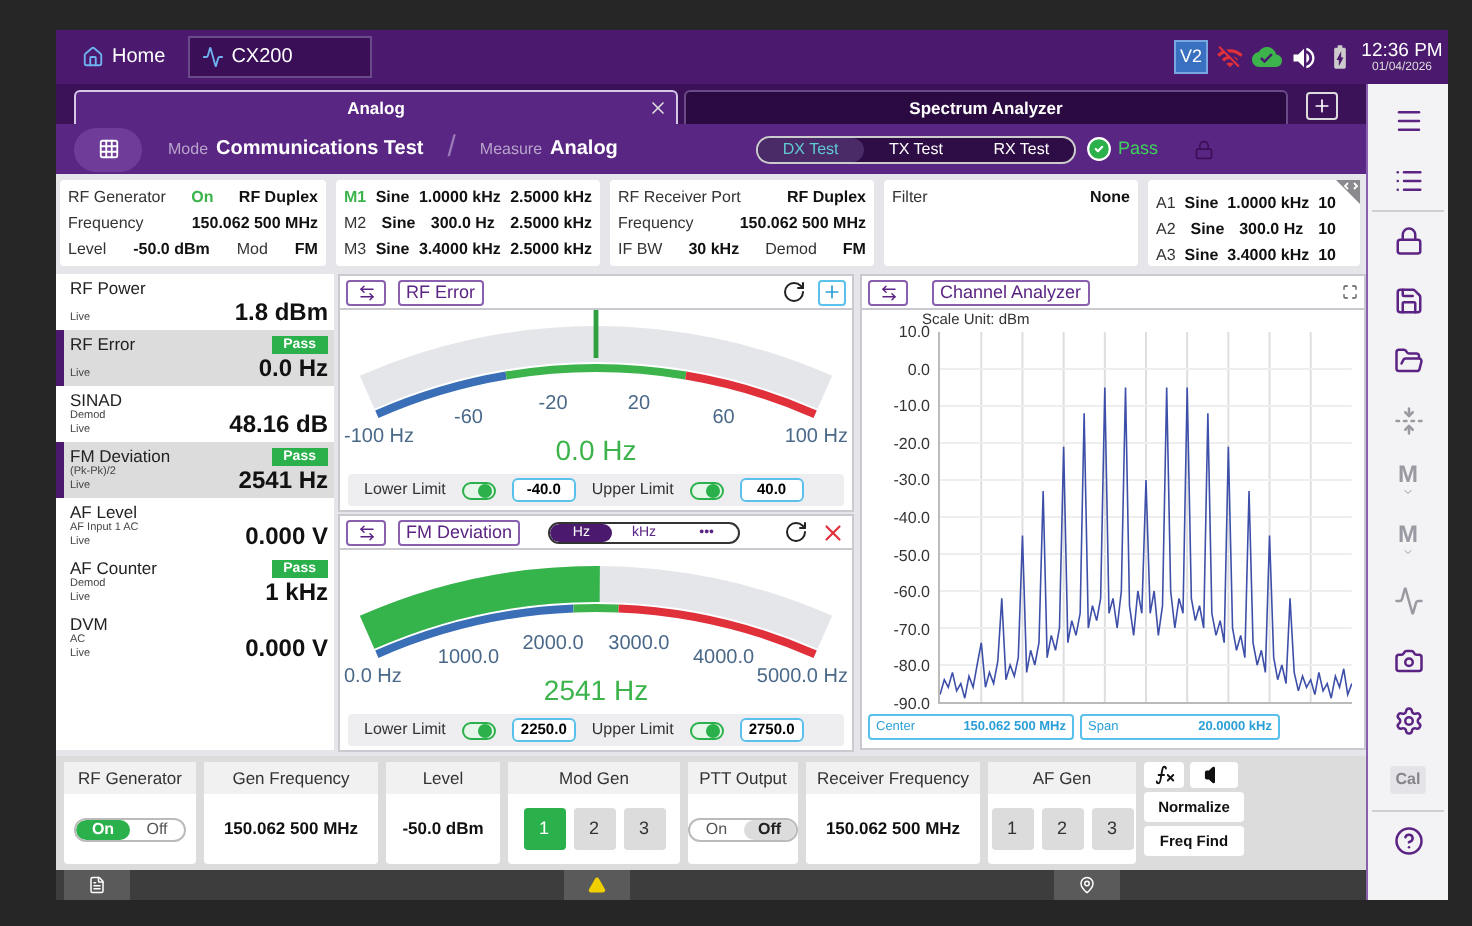  What do you see at coordinates (1268, 255) in the screenshot?
I see `info-text: 3.4000 kHz` at bounding box center [1268, 255].